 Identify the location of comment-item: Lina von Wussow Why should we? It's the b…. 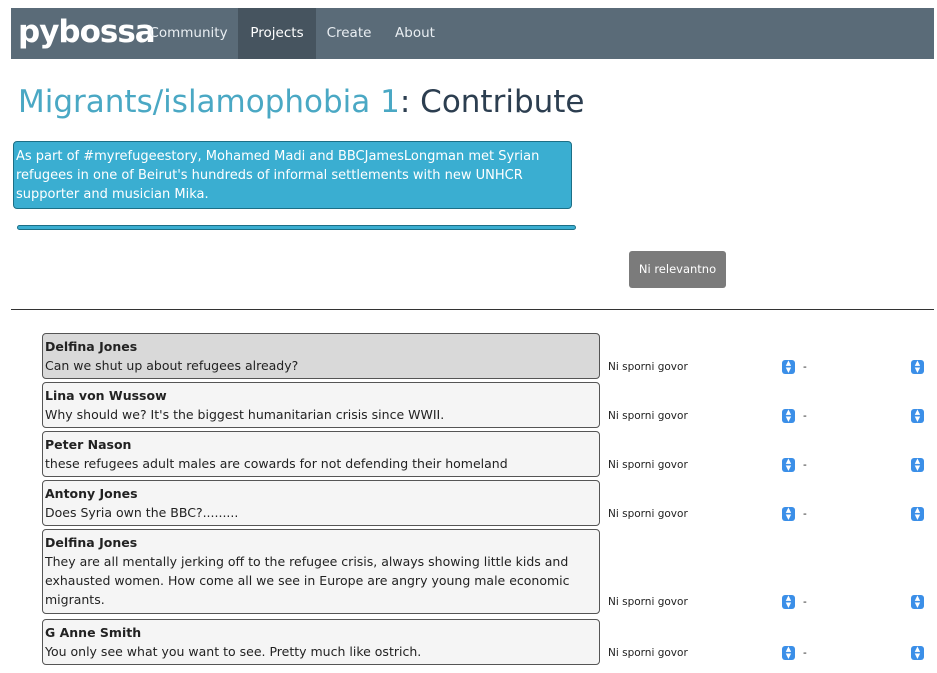
(321, 405).